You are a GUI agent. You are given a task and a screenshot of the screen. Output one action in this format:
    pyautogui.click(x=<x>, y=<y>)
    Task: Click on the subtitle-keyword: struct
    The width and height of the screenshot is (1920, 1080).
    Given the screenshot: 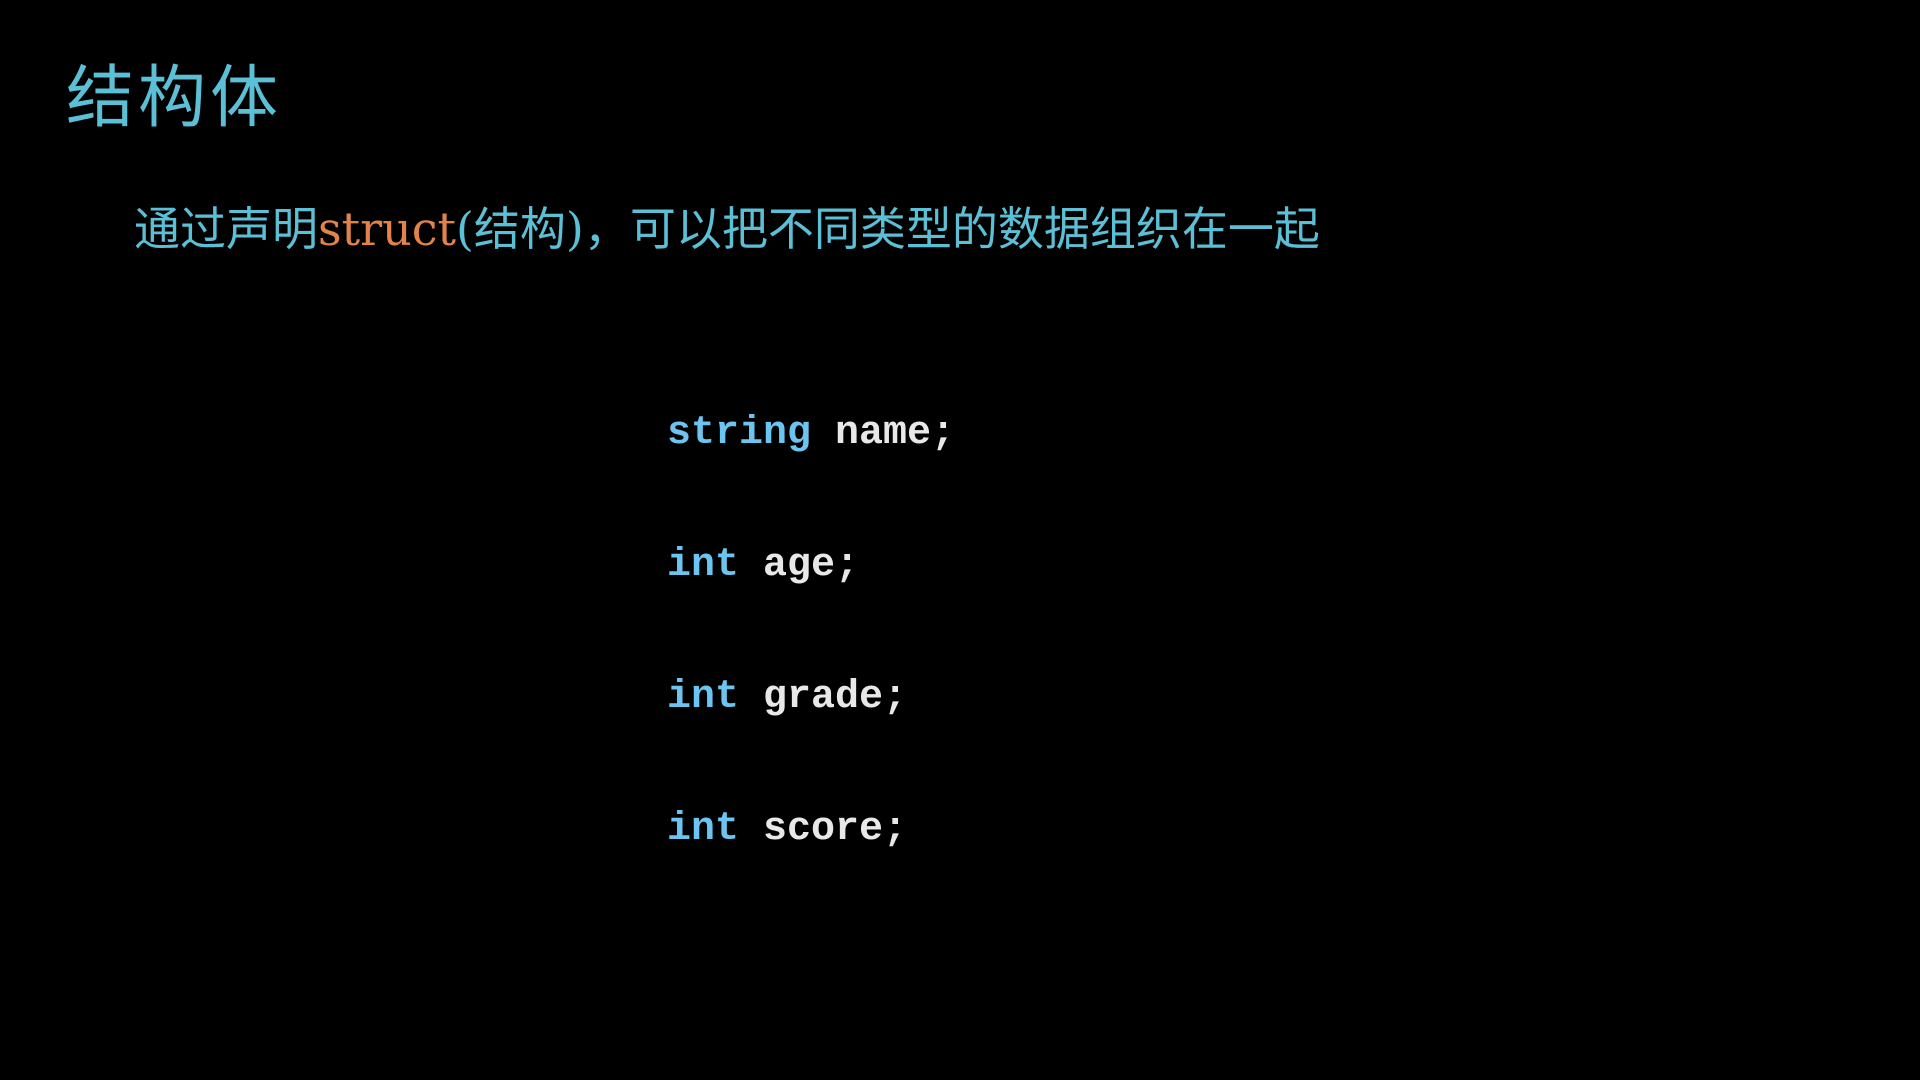 What is the action you would take?
    pyautogui.click(x=387, y=229)
    